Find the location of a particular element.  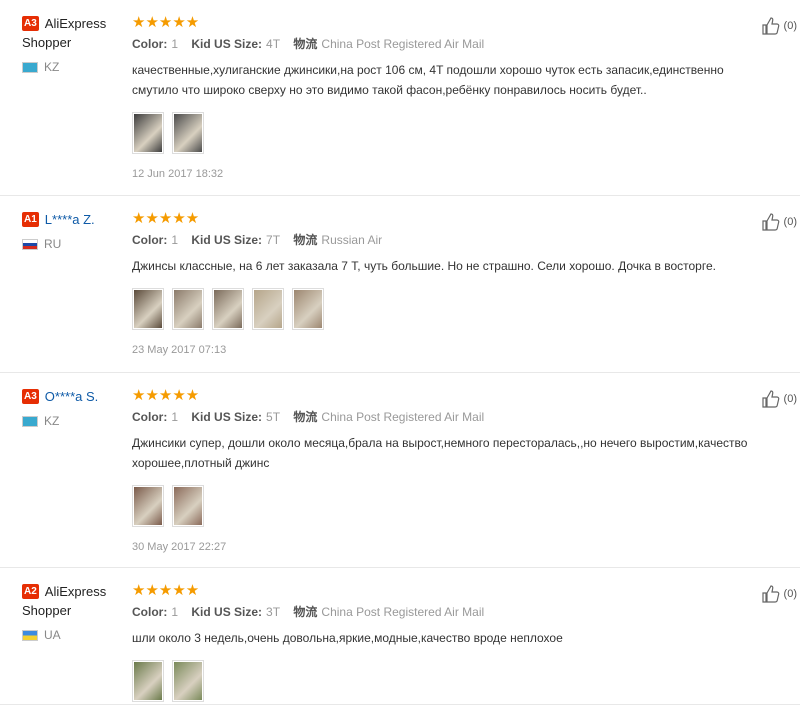

reviewer-info: A2 AliExpress Shopper UA is located at coordinates (72, 612).